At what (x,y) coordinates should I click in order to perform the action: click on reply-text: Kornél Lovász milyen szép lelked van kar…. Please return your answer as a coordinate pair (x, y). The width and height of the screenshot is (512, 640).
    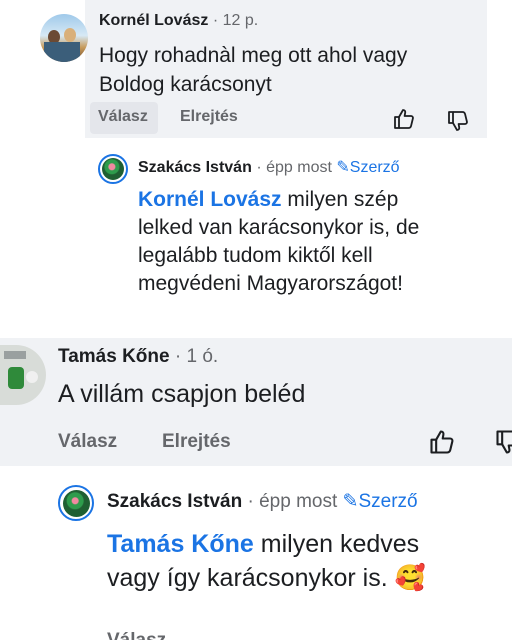
    Looking at the image, I should click on (279, 241).